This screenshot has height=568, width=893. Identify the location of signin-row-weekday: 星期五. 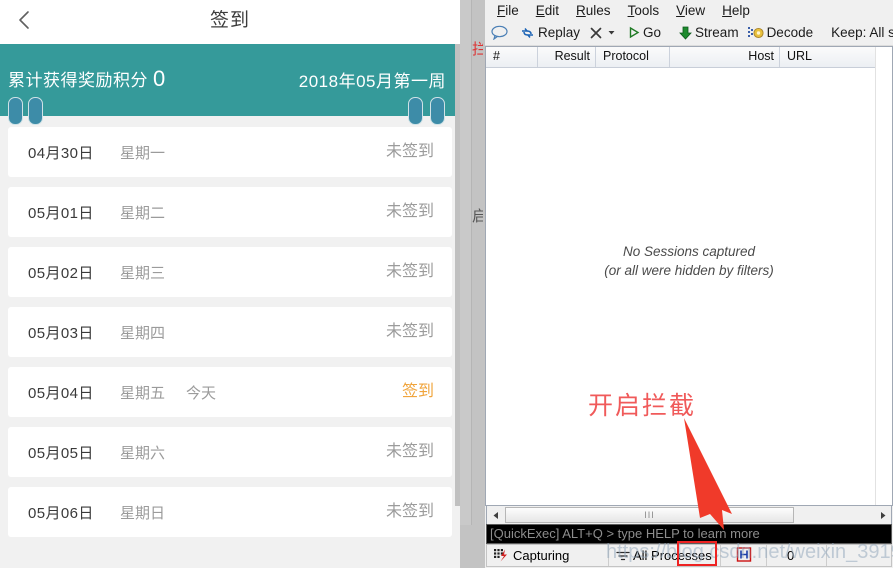
(143, 393).